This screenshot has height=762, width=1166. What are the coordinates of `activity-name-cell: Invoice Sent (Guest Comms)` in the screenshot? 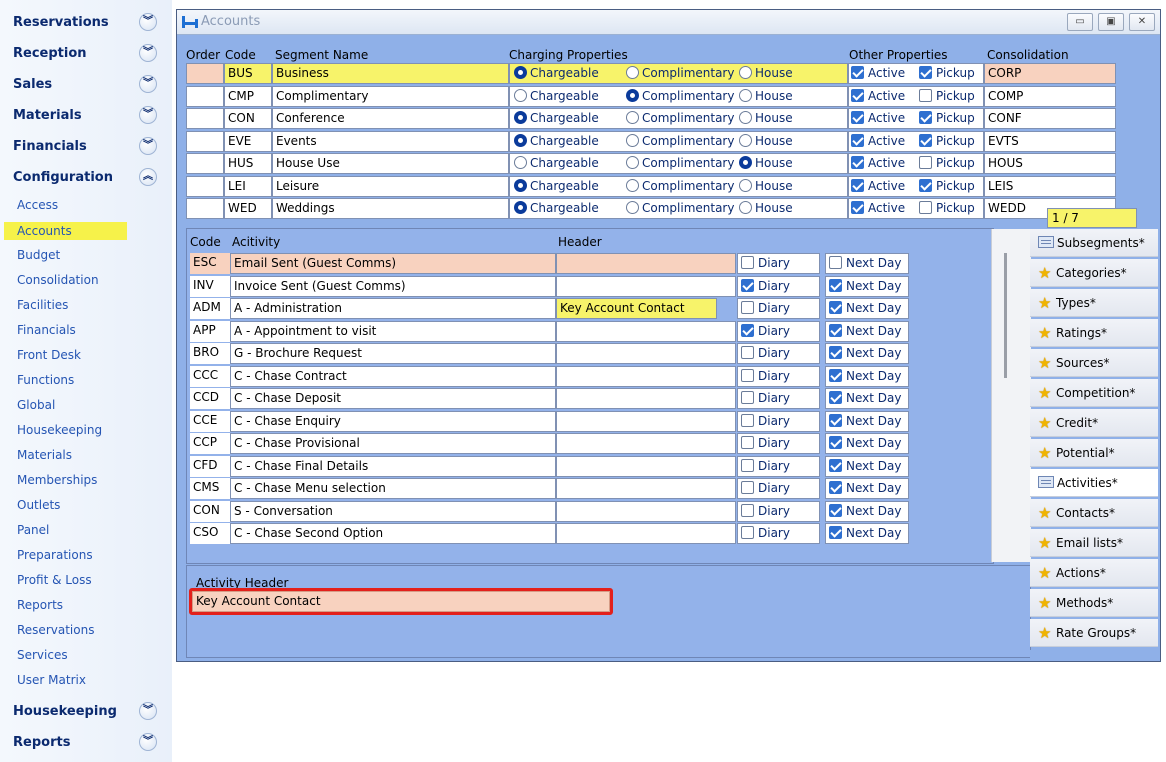 It's located at (393, 286).